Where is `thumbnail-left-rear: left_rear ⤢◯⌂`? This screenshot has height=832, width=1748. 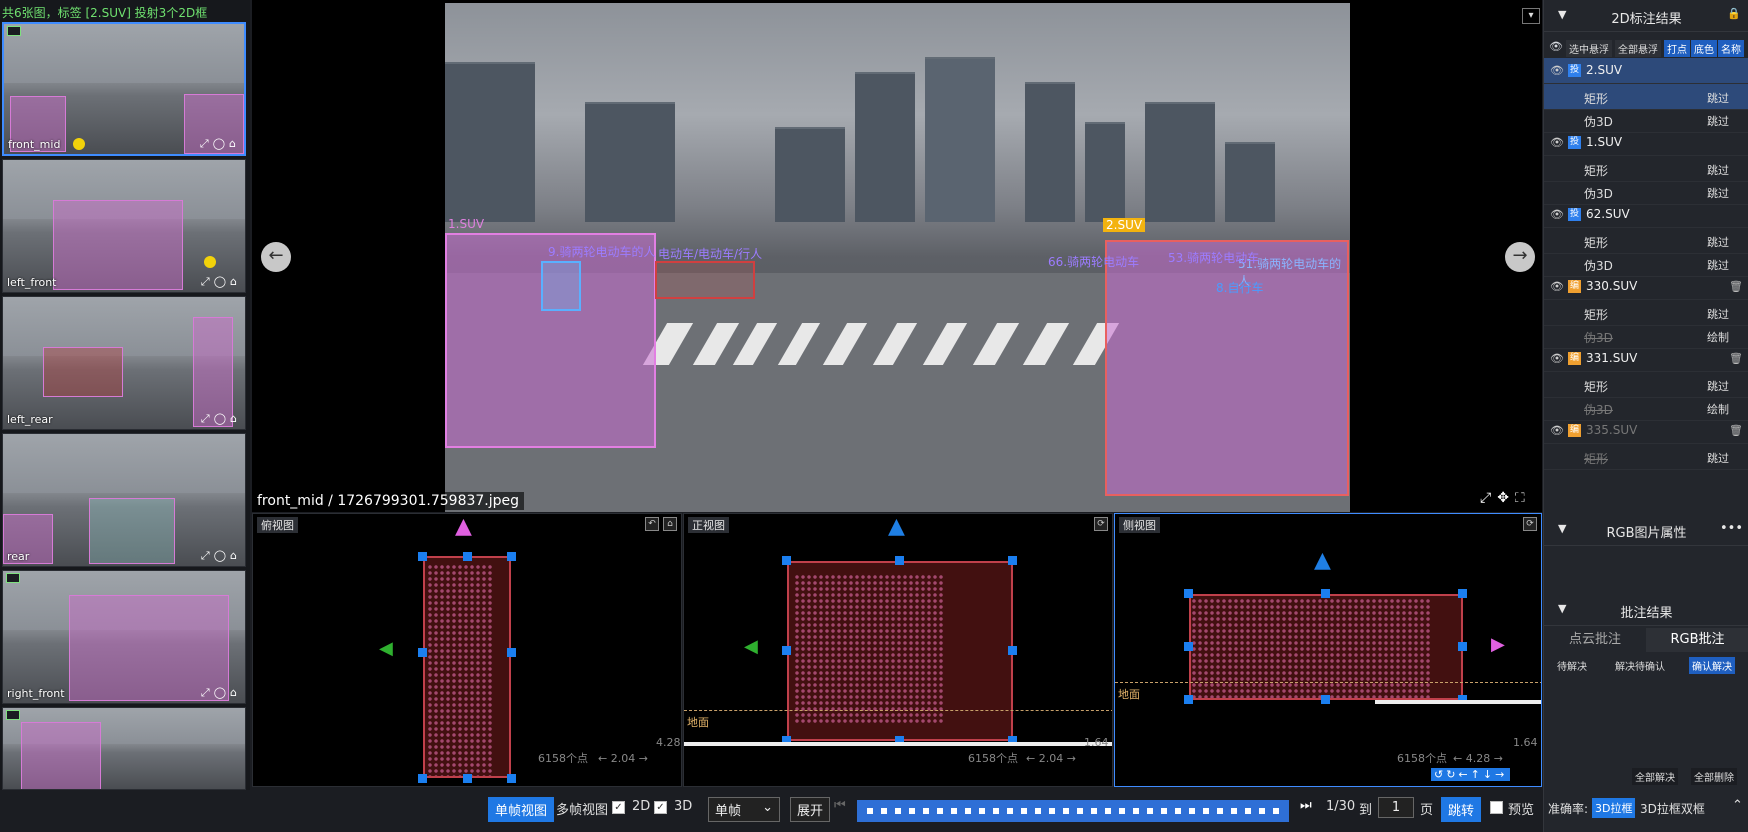 thumbnail-left-rear: left_rear ⤢◯⌂ is located at coordinates (124, 363).